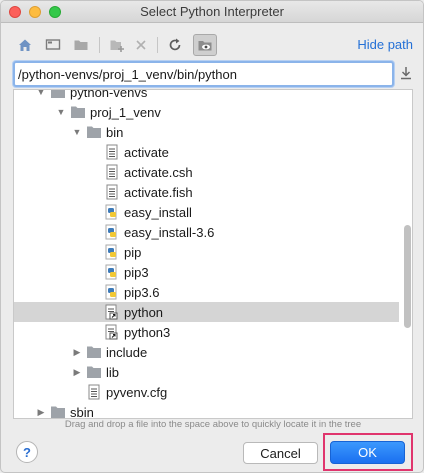 Image resolution: width=424 pixels, height=473 pixels. What do you see at coordinates (206, 312) in the screenshot?
I see `tree-row: python` at bounding box center [206, 312].